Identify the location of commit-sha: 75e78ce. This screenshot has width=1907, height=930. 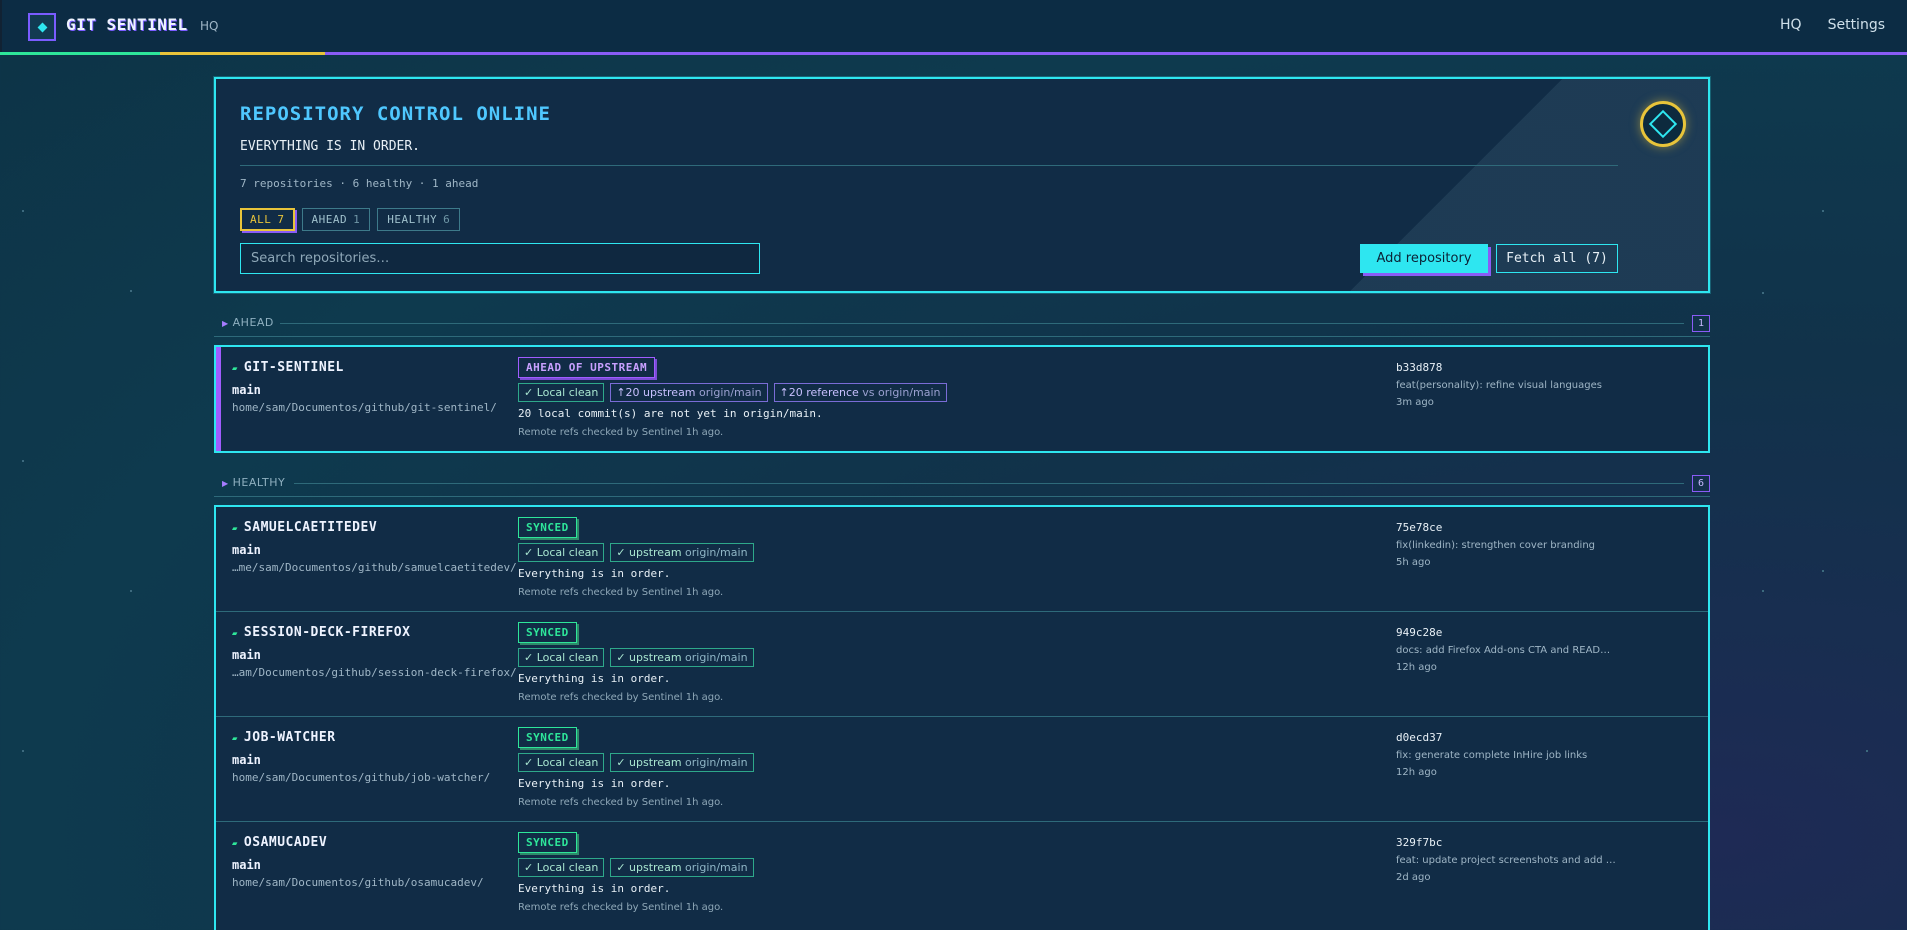
(1419, 527).